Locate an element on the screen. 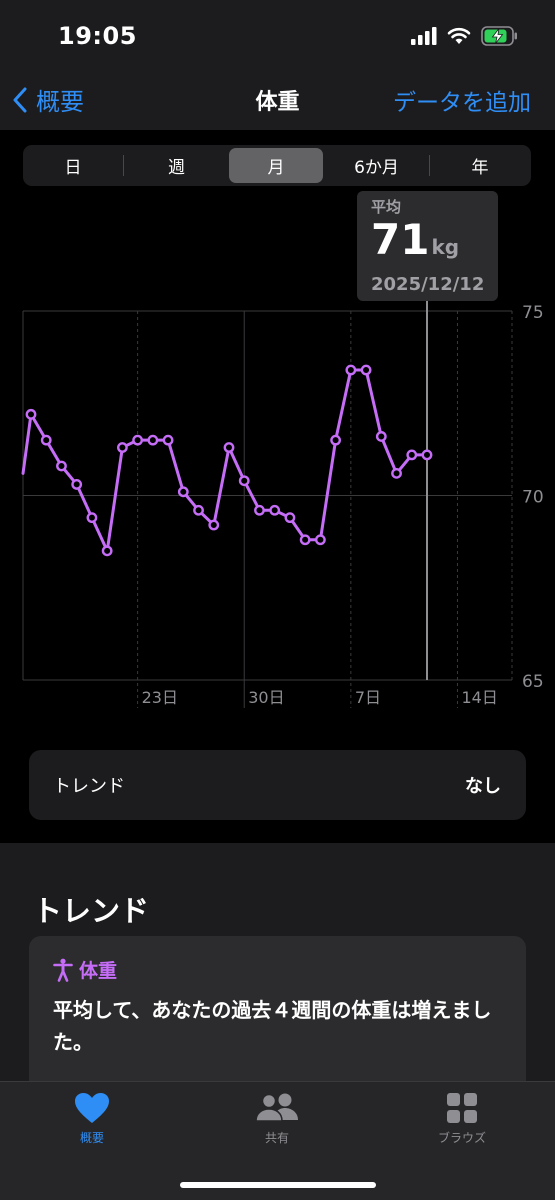  trend-info-header: 体重 is located at coordinates (85, 969).